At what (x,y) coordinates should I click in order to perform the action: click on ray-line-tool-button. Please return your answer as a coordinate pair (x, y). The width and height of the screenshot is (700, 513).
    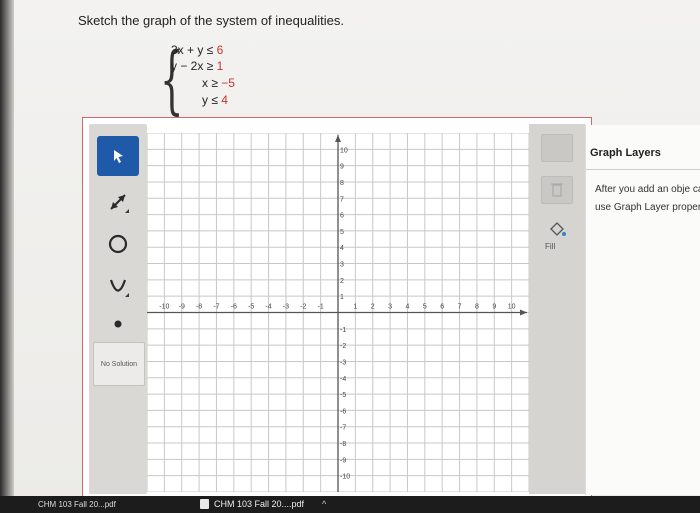
    Looking at the image, I should click on (118, 202).